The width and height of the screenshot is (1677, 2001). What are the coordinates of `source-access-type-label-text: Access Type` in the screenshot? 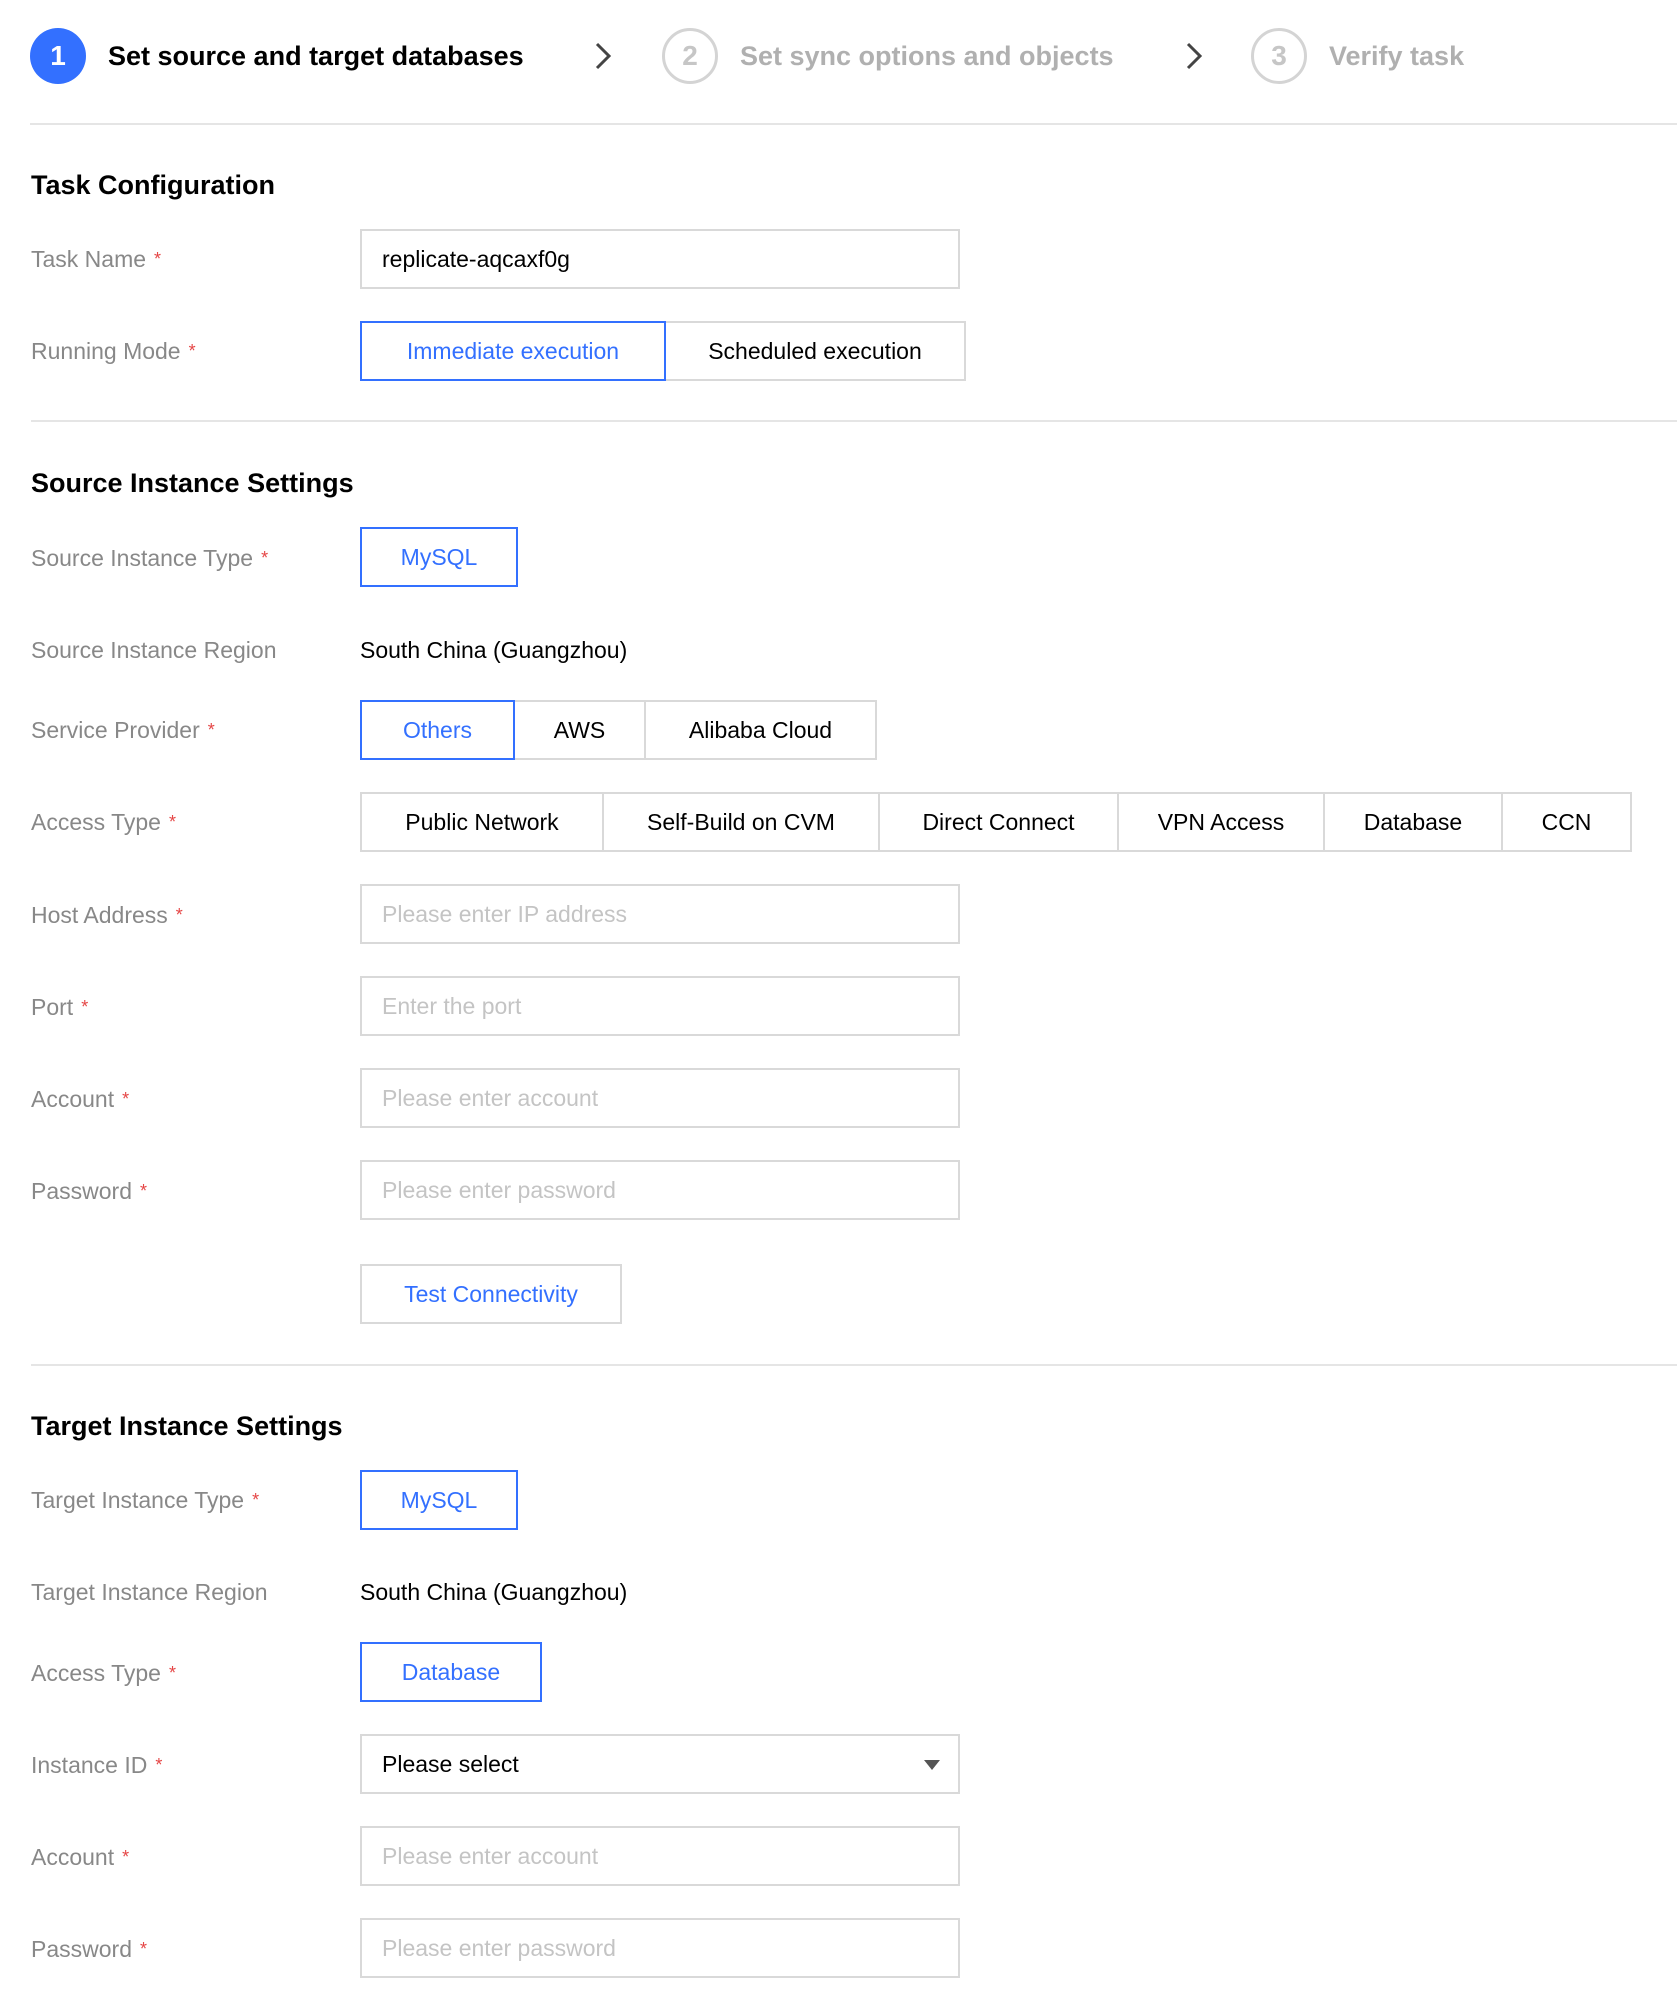 It's located at (96, 822).